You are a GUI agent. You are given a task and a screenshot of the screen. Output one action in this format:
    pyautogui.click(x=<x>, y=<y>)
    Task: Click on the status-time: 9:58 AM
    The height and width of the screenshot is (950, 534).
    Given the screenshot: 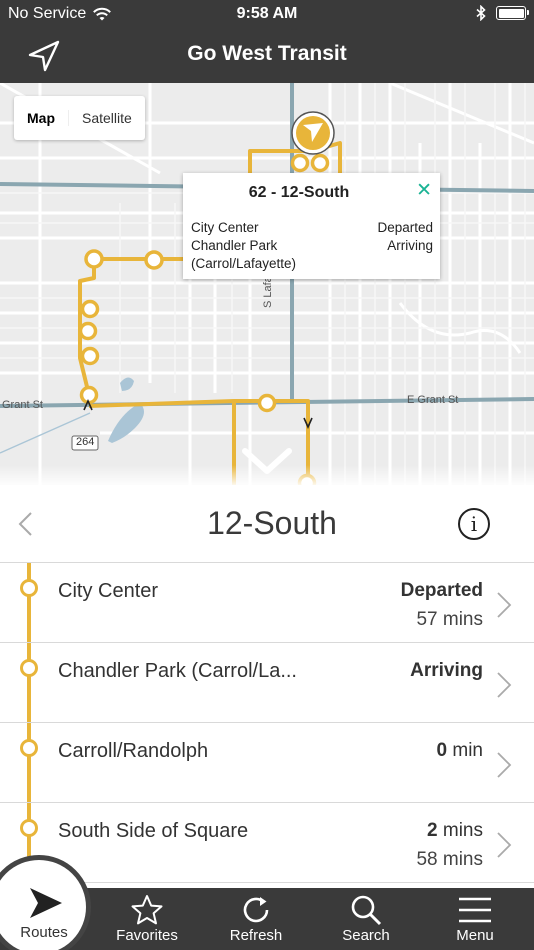 What is the action you would take?
    pyautogui.click(x=267, y=13)
    